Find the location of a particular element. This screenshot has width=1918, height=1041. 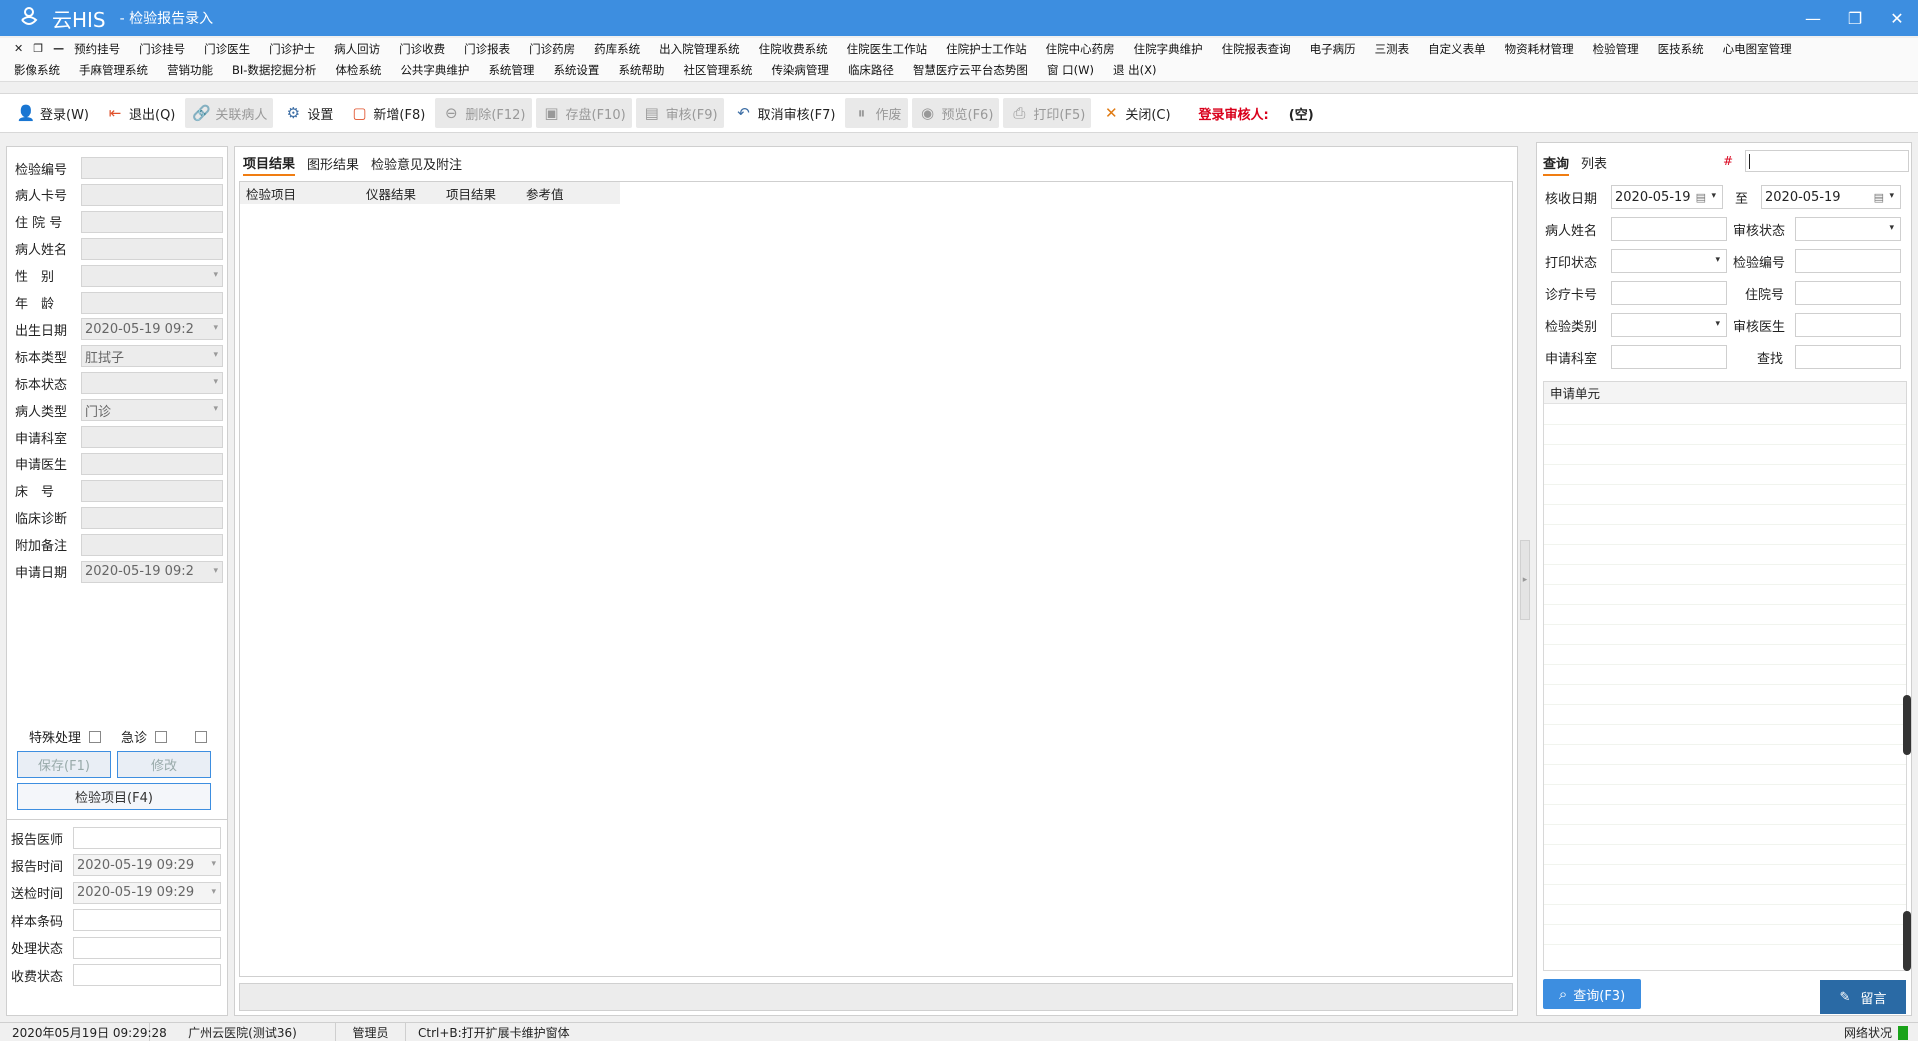

print-button: ⎙ 打印(F5) is located at coordinates (1047, 113).